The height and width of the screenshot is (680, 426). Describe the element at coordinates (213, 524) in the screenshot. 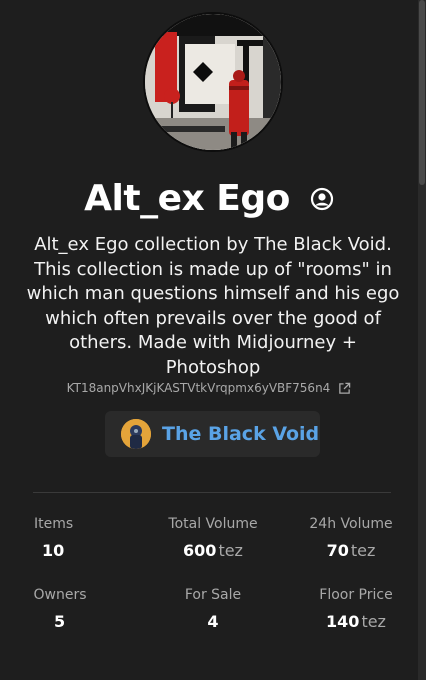

I see `stat-total-volume-label: Total Volume` at that location.